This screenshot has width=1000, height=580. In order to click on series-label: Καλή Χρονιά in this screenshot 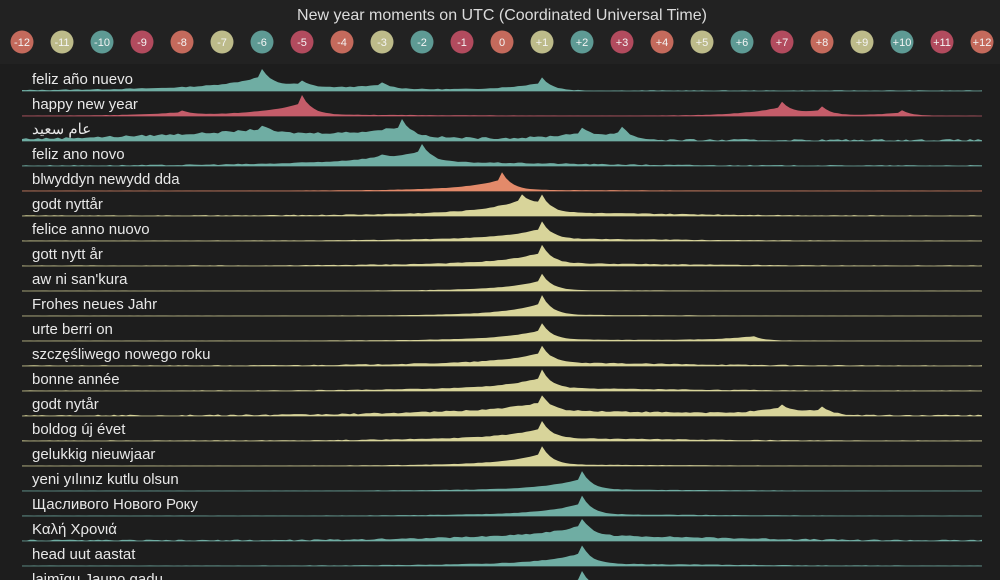, I will do `click(74, 529)`.